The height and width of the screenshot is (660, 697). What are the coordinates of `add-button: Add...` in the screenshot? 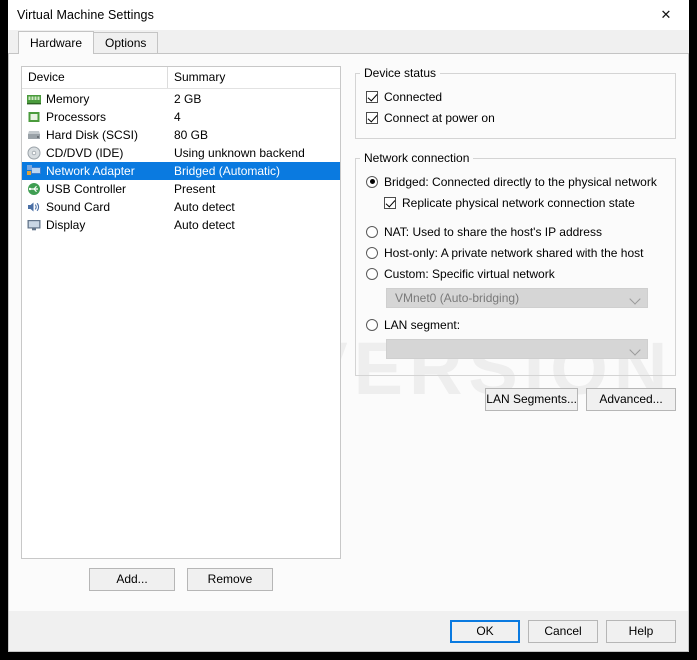 It's located at (132, 579).